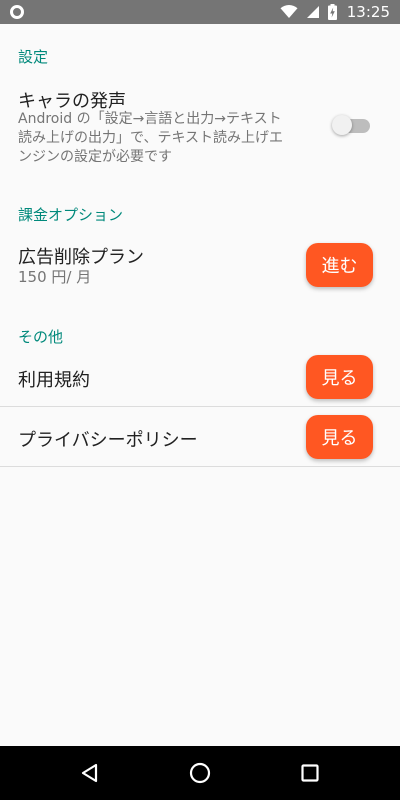 The width and height of the screenshot is (400, 800). Describe the element at coordinates (108, 440) in the screenshot. I see `privacy-title: プライバシーポリシー` at that location.